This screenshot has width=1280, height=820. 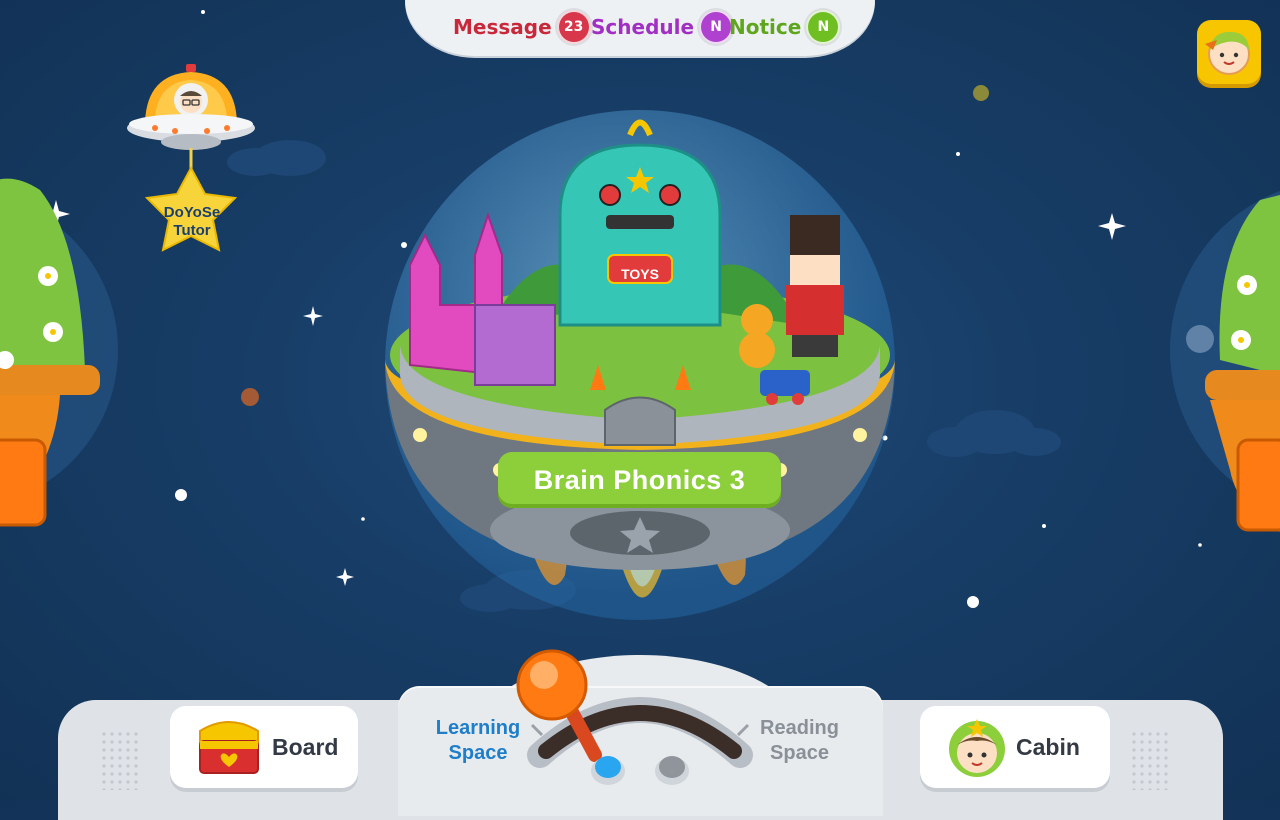 I want to click on top-notification-bar: Message 23 Schedule N Notice N, so click(x=640, y=28).